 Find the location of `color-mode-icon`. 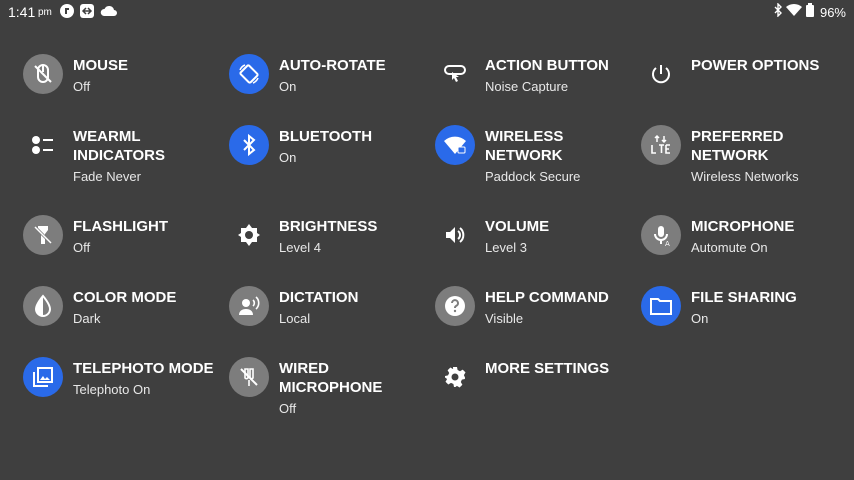

color-mode-icon is located at coordinates (43, 306).